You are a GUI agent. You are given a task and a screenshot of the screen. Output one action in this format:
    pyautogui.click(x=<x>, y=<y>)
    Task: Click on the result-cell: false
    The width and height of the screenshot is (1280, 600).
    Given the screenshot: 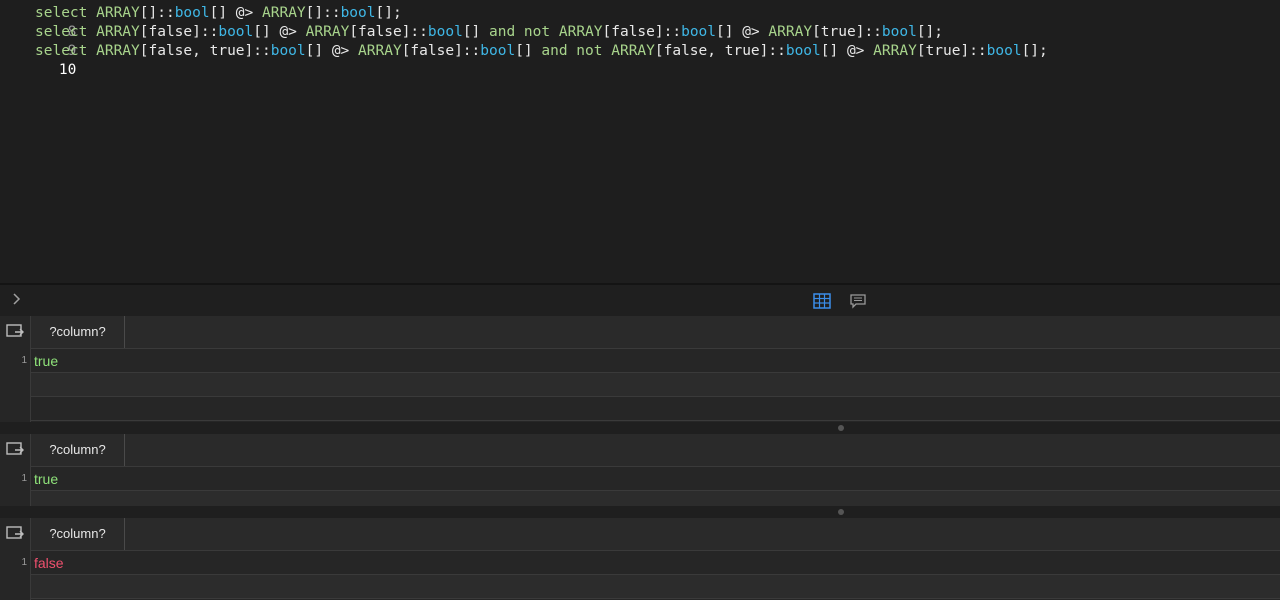 What is the action you would take?
    pyautogui.click(x=49, y=563)
    